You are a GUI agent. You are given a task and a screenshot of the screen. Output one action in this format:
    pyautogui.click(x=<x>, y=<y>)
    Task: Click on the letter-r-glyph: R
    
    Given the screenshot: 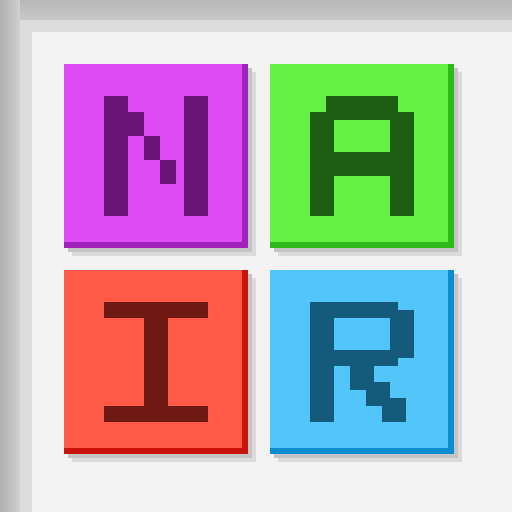 What is the action you would take?
    pyautogui.click(x=362, y=362)
    